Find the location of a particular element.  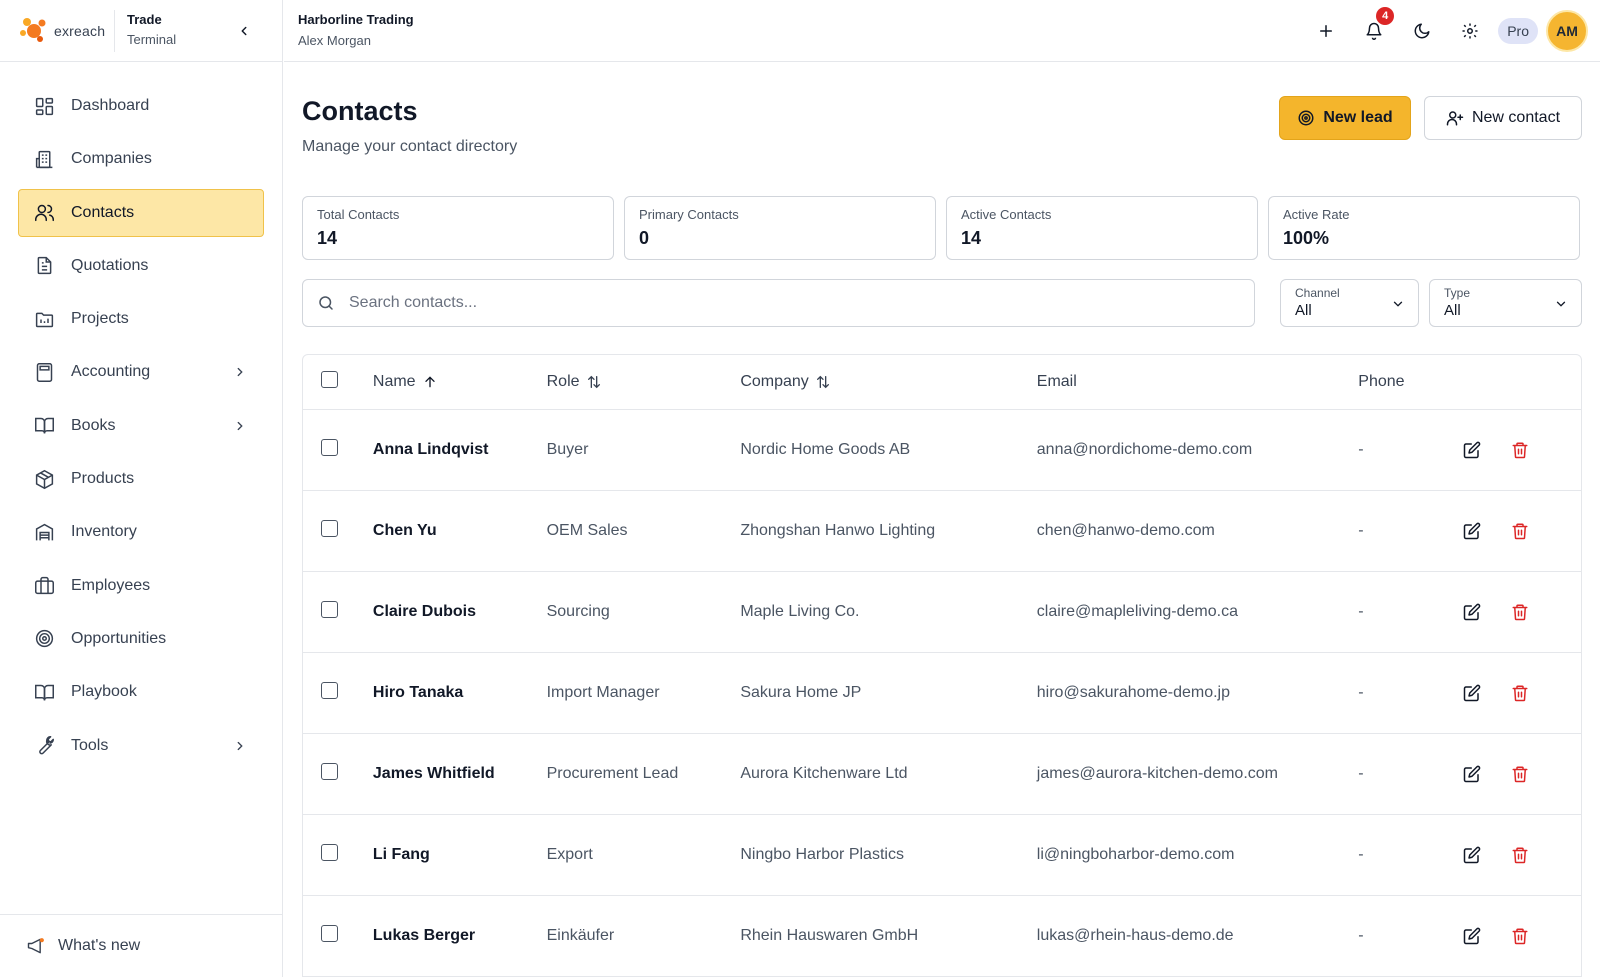

sidebar-item-inventory: Inventory is located at coordinates (141, 532).